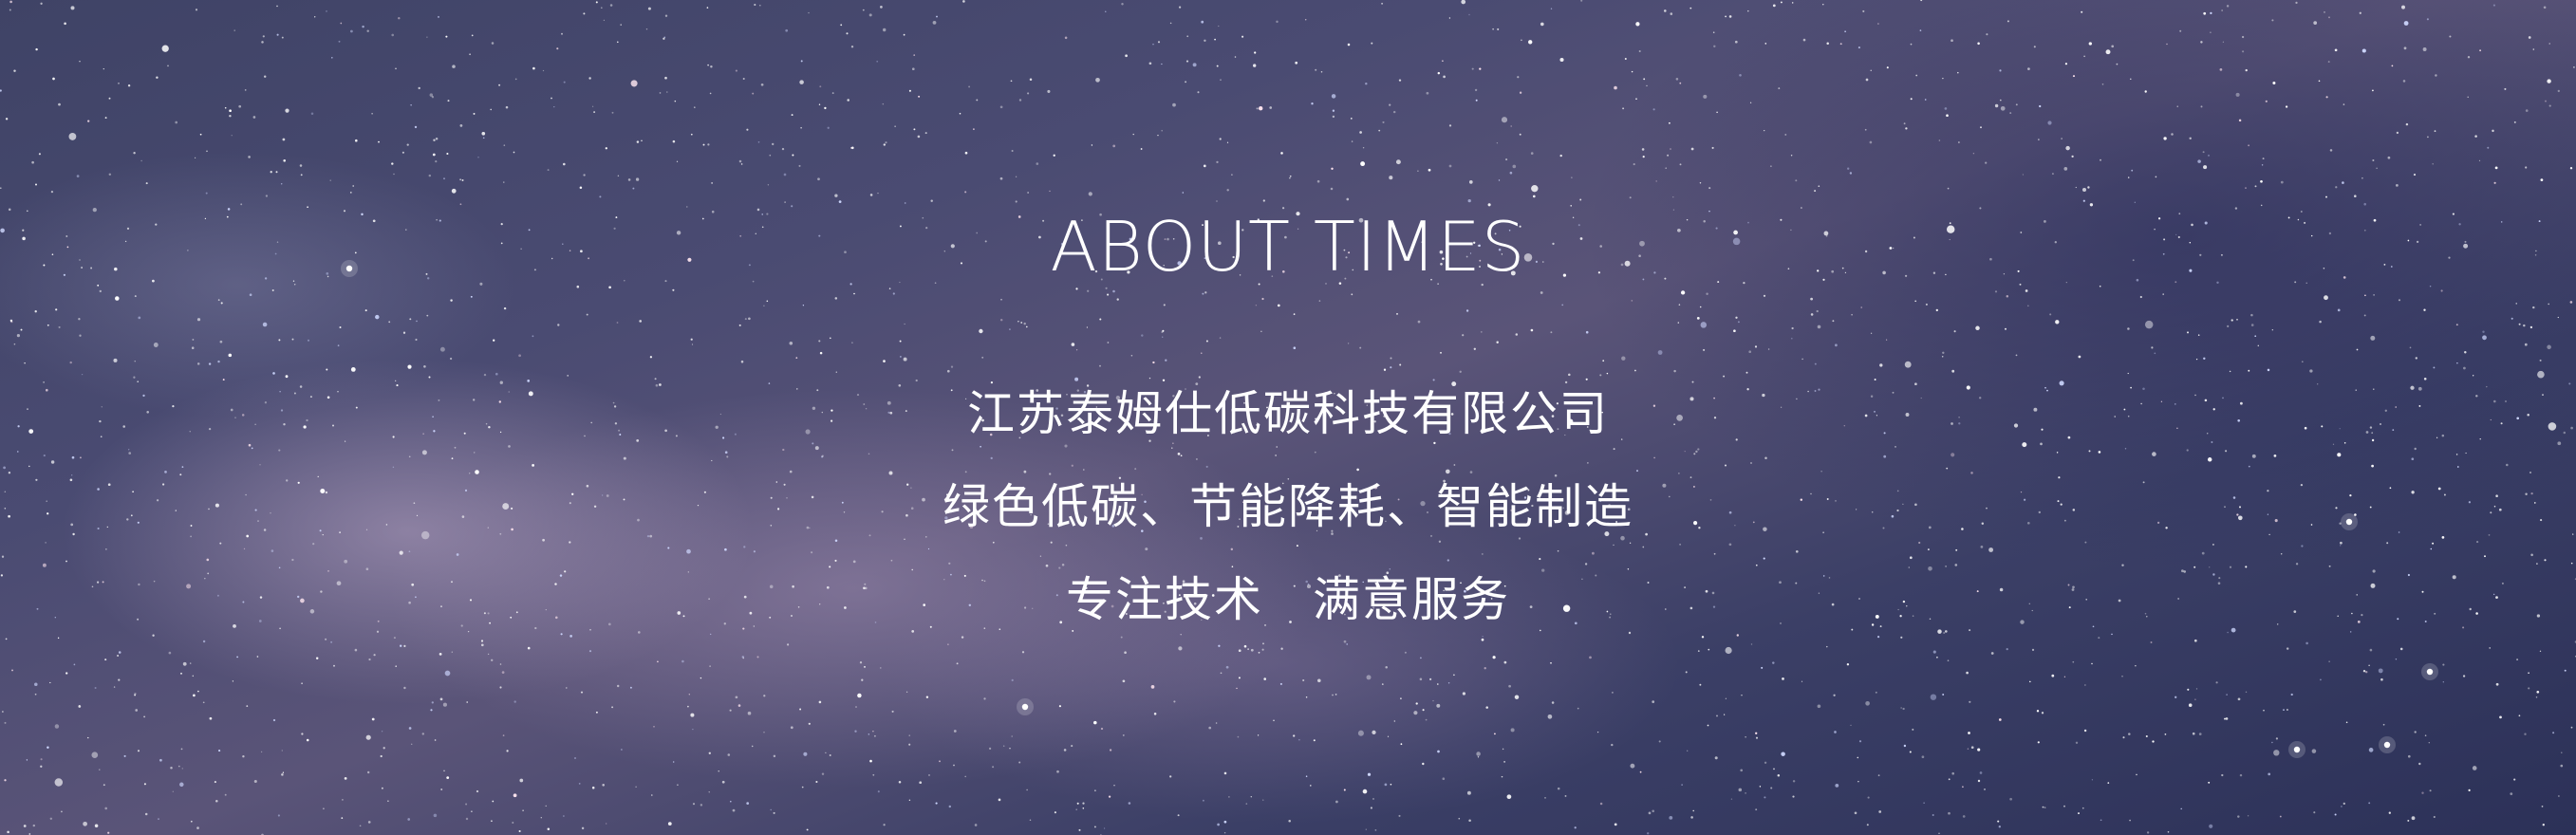 The height and width of the screenshot is (835, 2576). Describe the element at coordinates (1288, 507) in the screenshot. I see `slogan: 绿色低碳、节能降耗、智能制造` at that location.